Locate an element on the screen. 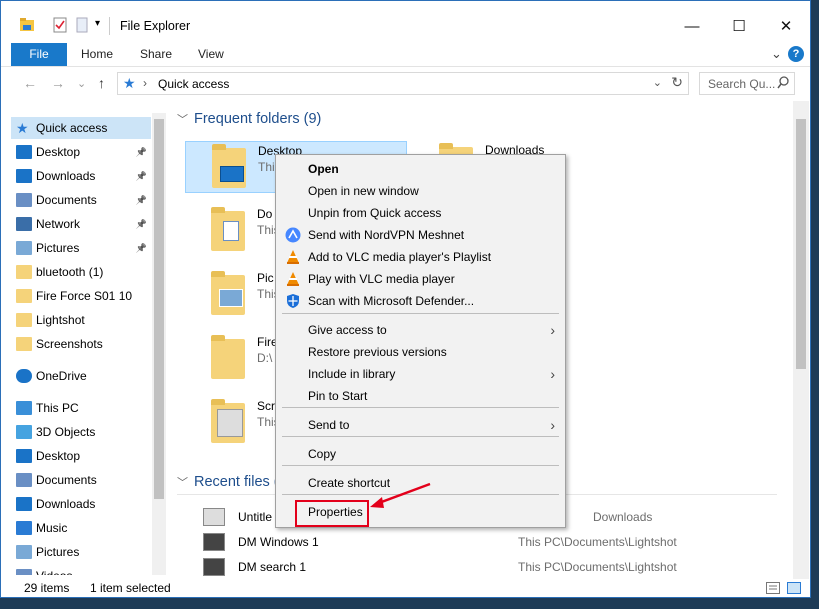 The image size is (819, 609). cloud-icon is located at coordinates (24, 376).